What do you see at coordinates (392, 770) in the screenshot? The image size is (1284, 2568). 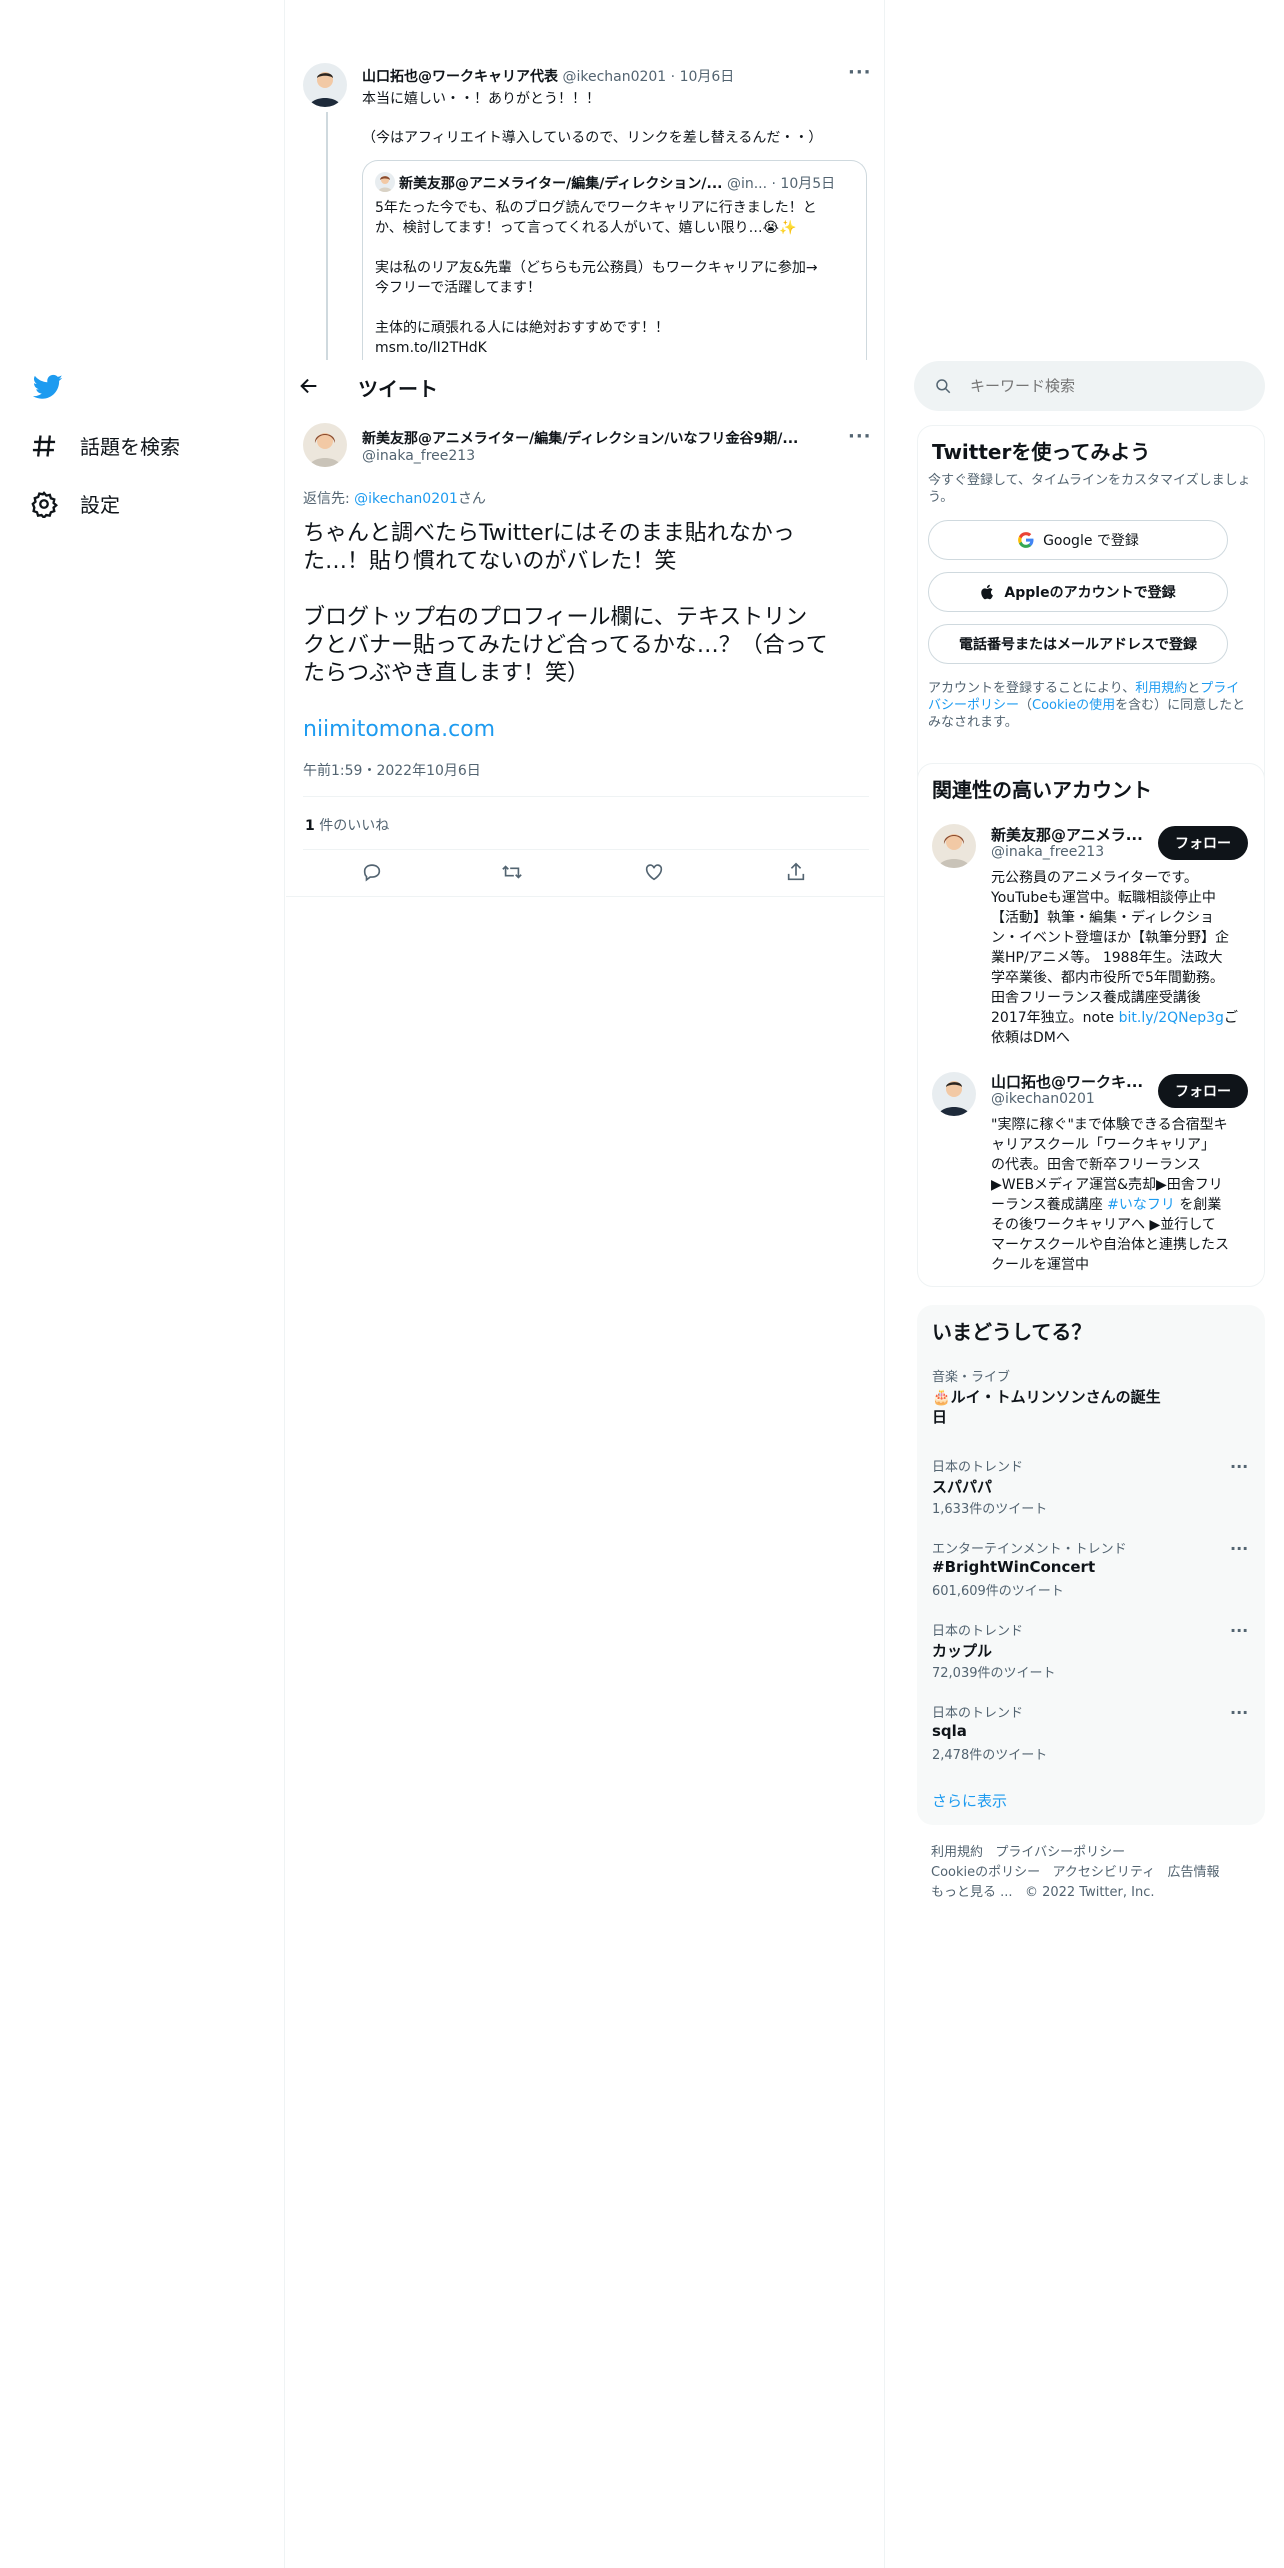 I see `main-tweet-timestamp: 午前1:59・2022年10月6日` at bounding box center [392, 770].